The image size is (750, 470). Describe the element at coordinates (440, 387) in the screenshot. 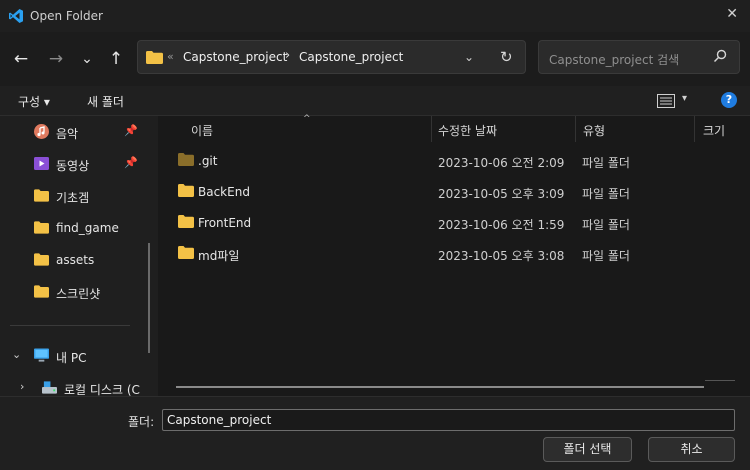

I see `horizontal-scrollbar` at that location.